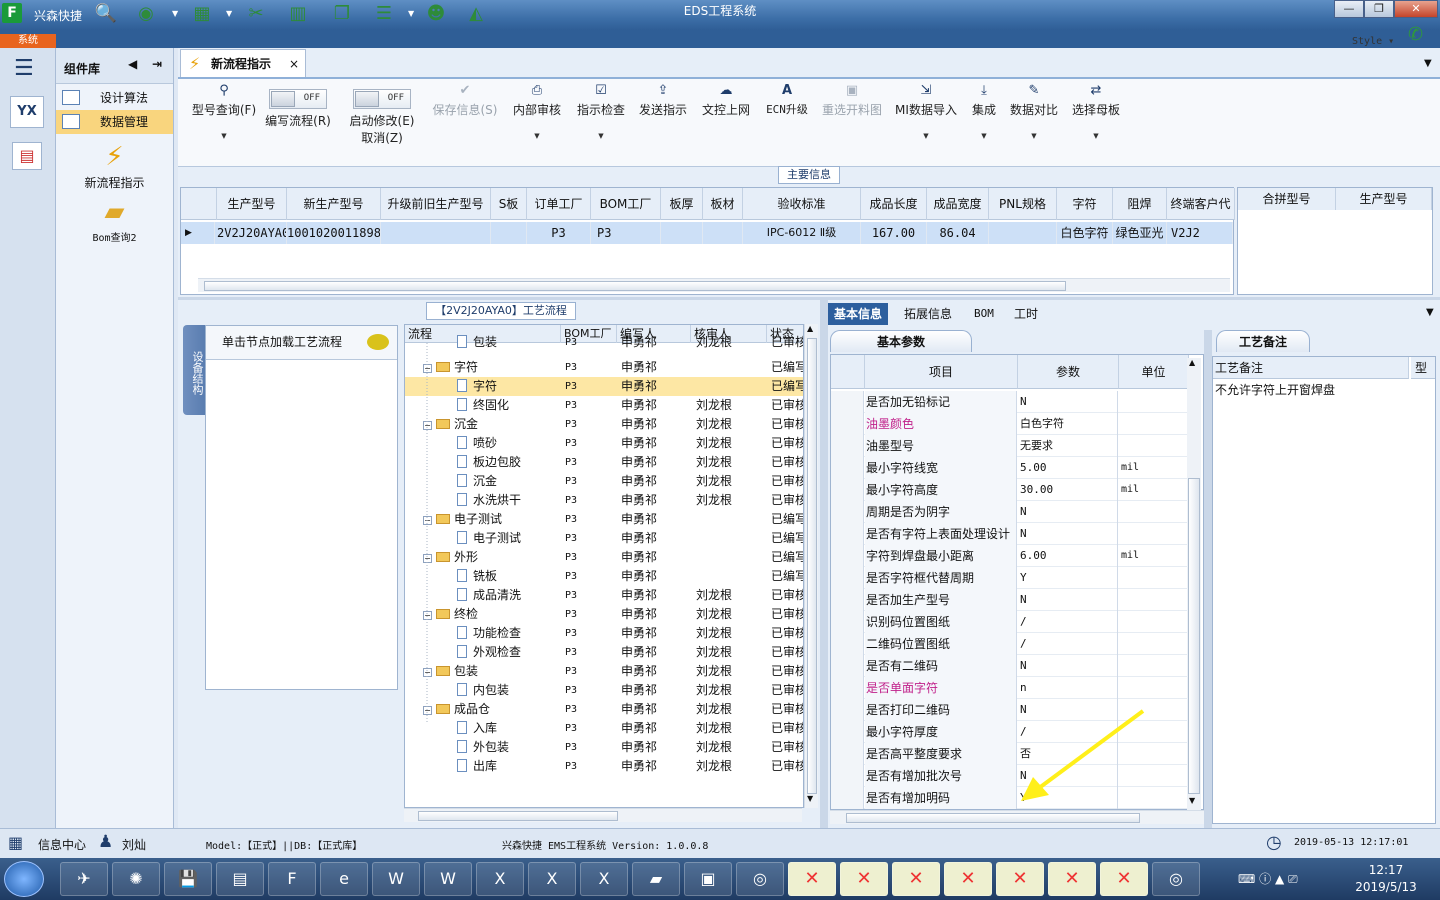 The width and height of the screenshot is (1440, 900). I want to click on ie-icon: e, so click(344, 879).